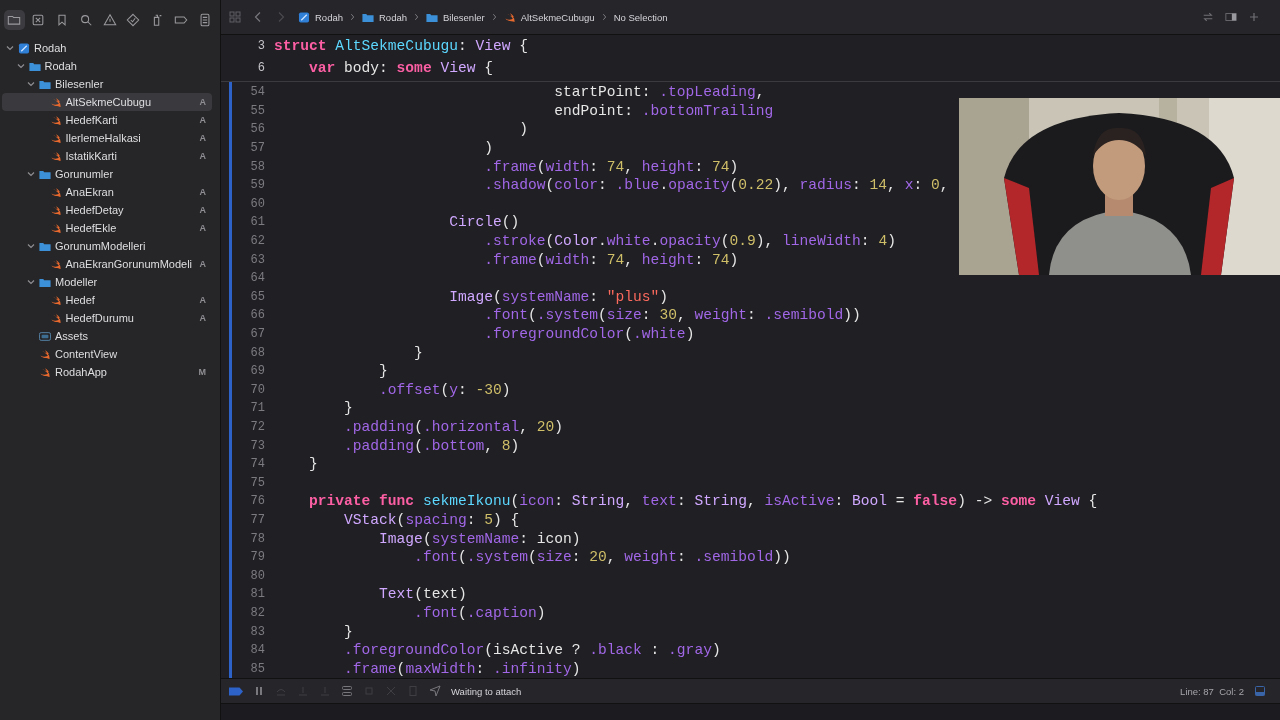  I want to click on line-number: 60, so click(257, 203).